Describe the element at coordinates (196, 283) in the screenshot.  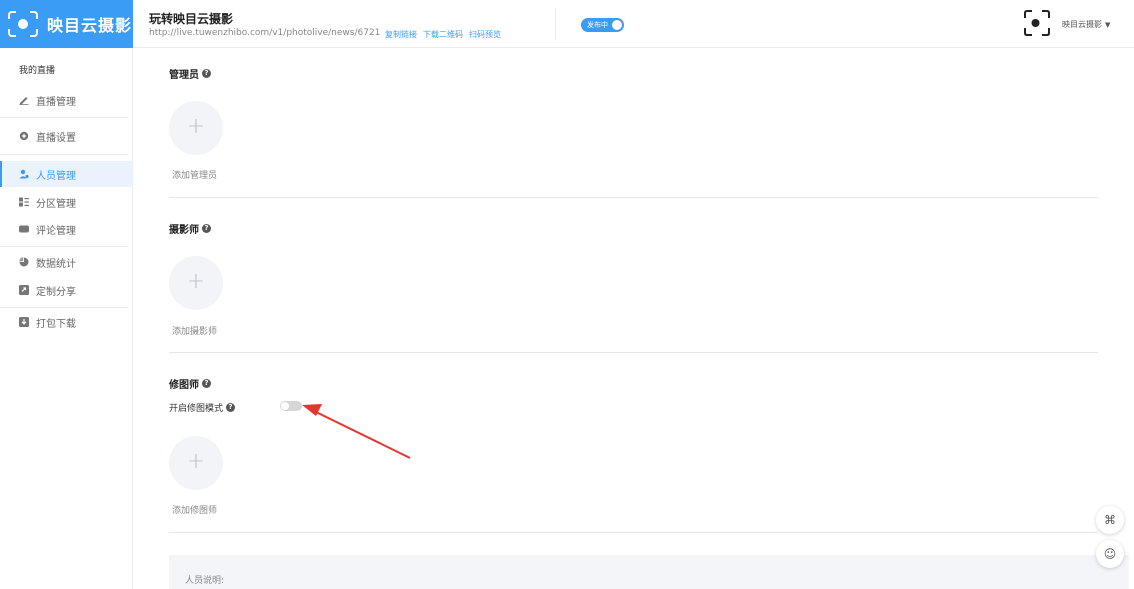
I see `add-photographer-button: +` at that location.